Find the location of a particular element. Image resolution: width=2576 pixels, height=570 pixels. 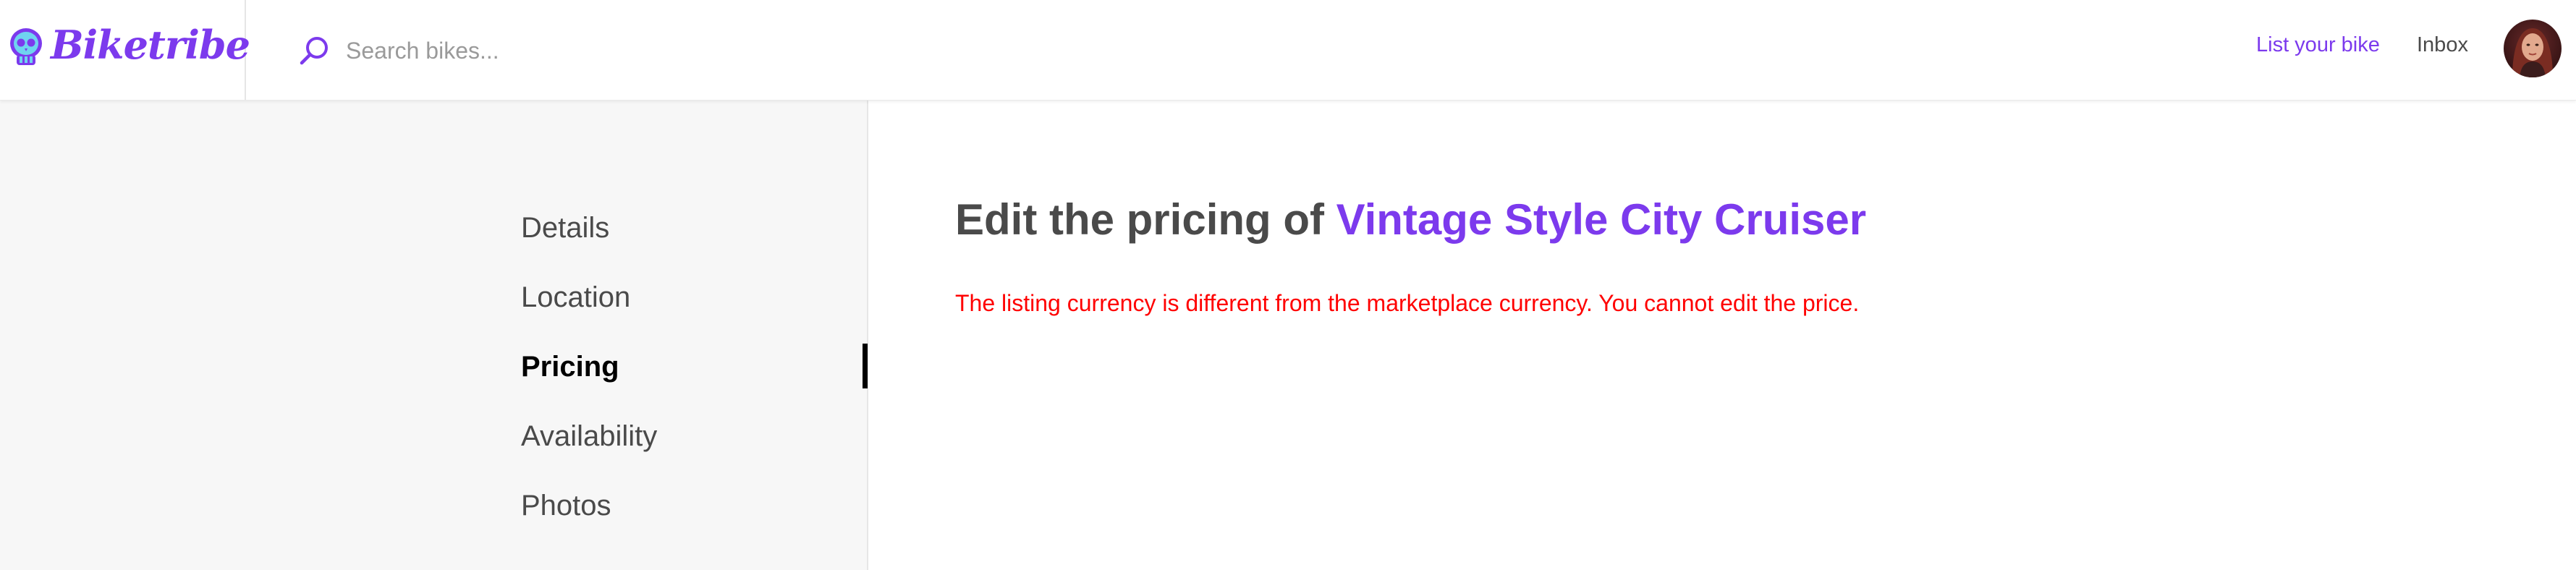

skull-logo-icon is located at coordinates (26, 46).